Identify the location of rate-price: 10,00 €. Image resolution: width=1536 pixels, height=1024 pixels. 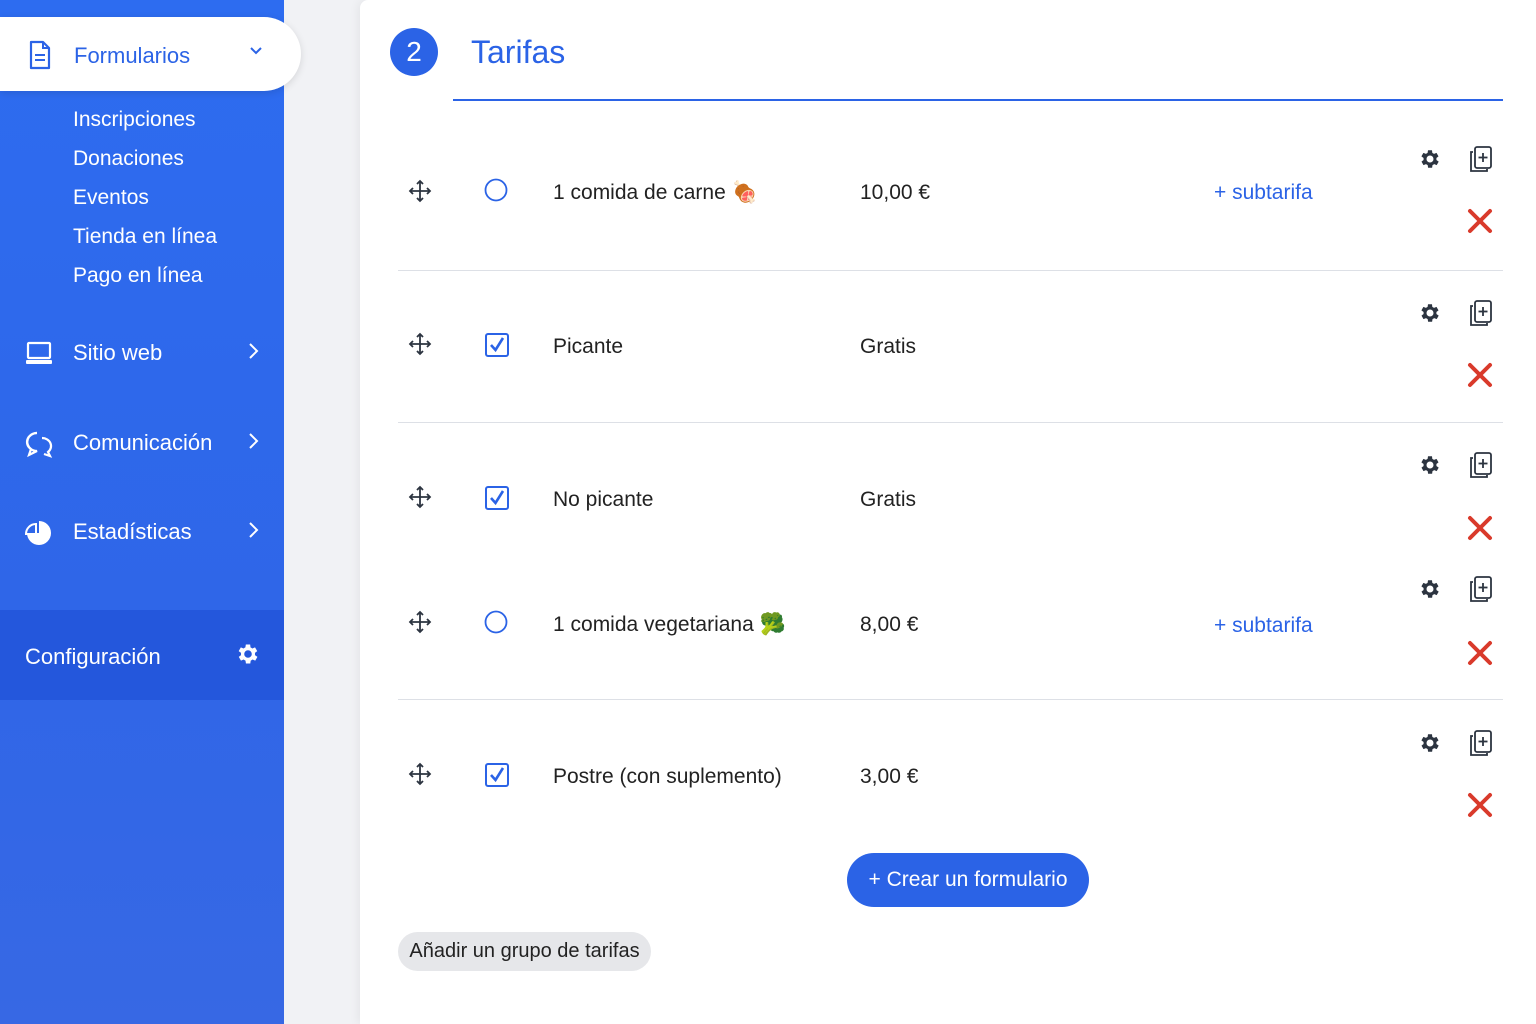
(895, 192).